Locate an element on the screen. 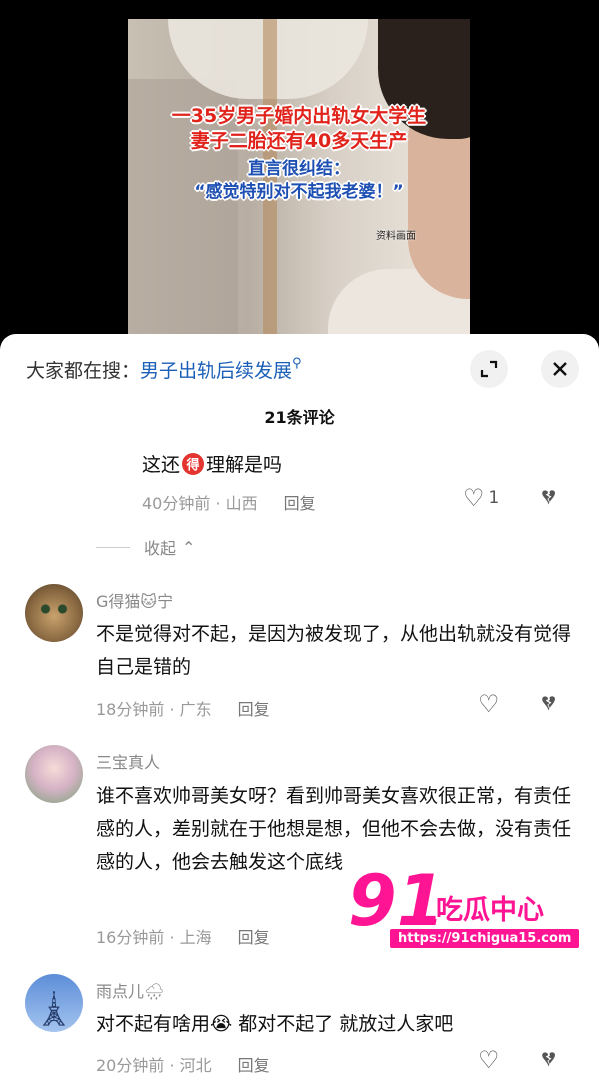 The width and height of the screenshot is (599, 1080). video-source-label: 资料画面 is located at coordinates (396, 236).